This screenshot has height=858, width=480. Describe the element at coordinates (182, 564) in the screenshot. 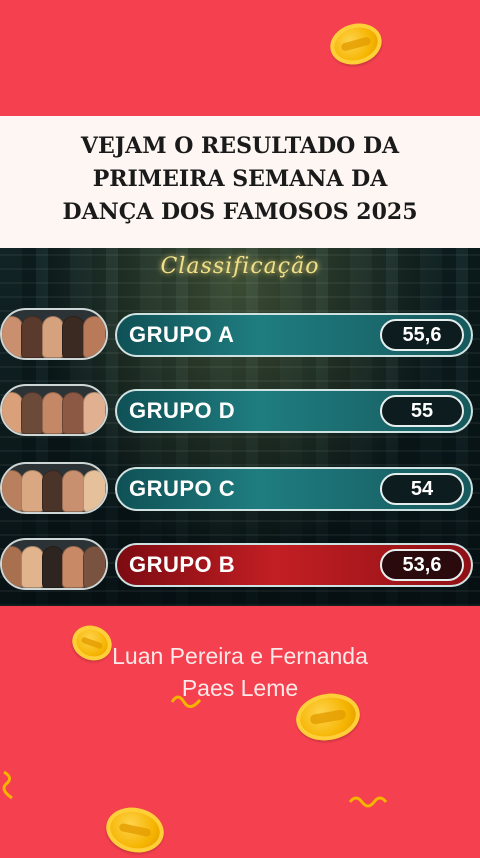

I see `group-name: GRUPO B` at that location.